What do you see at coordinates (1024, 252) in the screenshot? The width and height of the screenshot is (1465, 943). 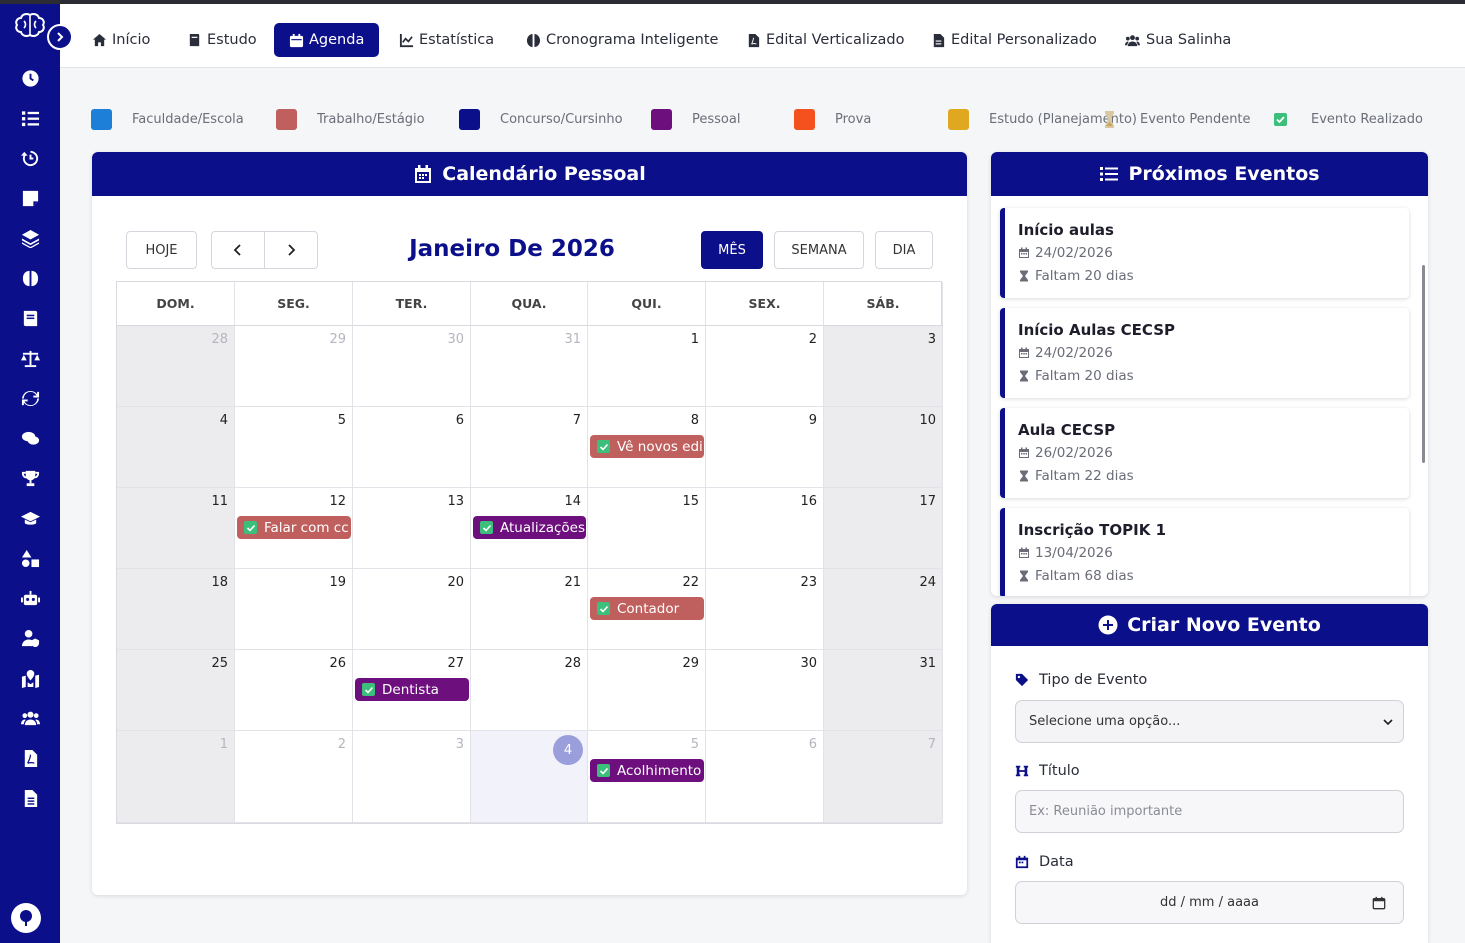 I see `calendar-icon` at bounding box center [1024, 252].